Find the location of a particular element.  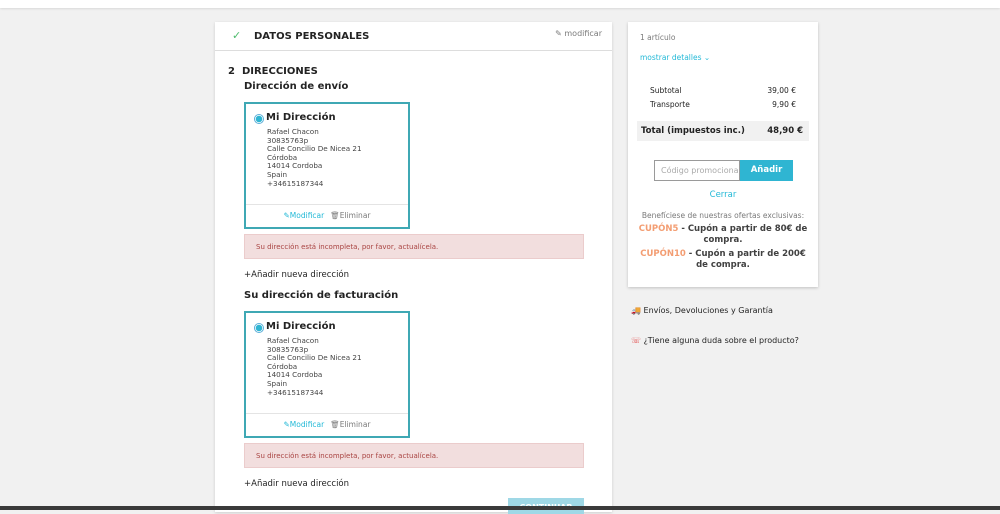

coupon-code: CUPÓN10 is located at coordinates (663, 254).